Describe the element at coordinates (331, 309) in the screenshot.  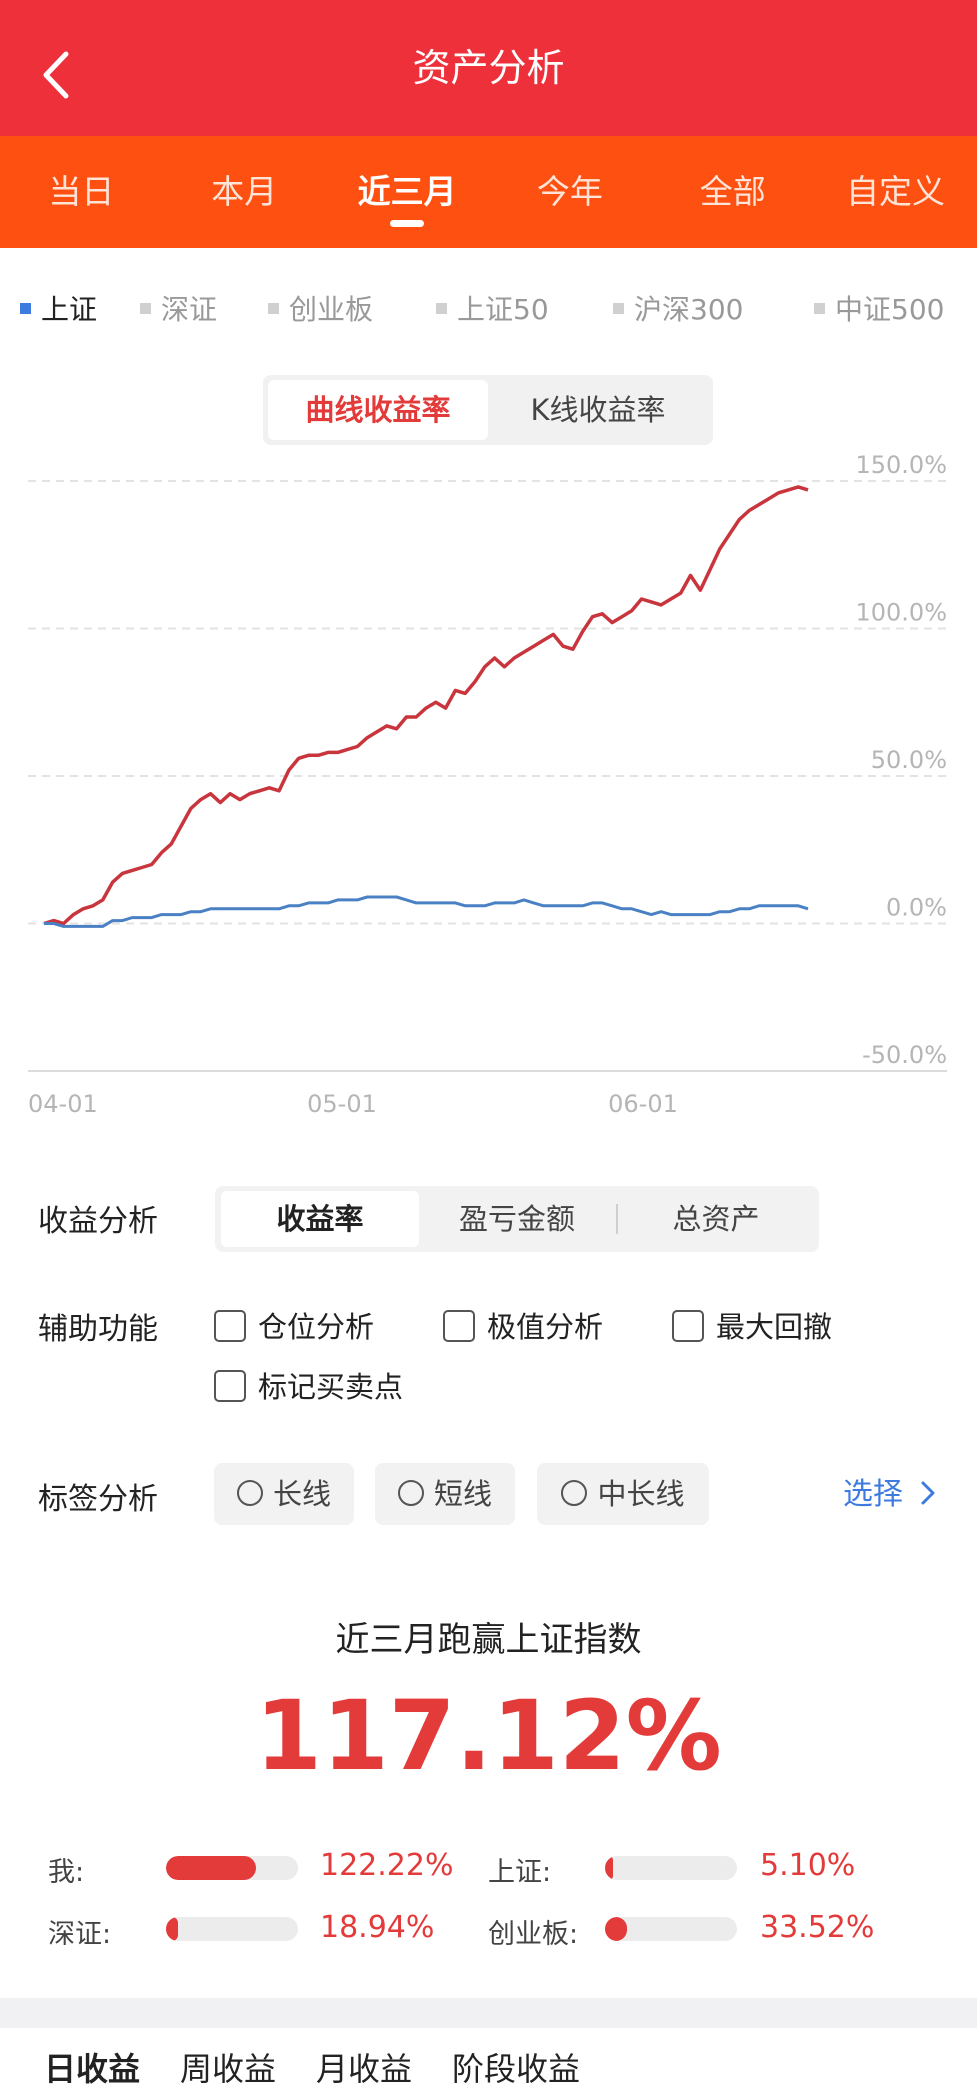
I see `index-label: 创业板` at that location.